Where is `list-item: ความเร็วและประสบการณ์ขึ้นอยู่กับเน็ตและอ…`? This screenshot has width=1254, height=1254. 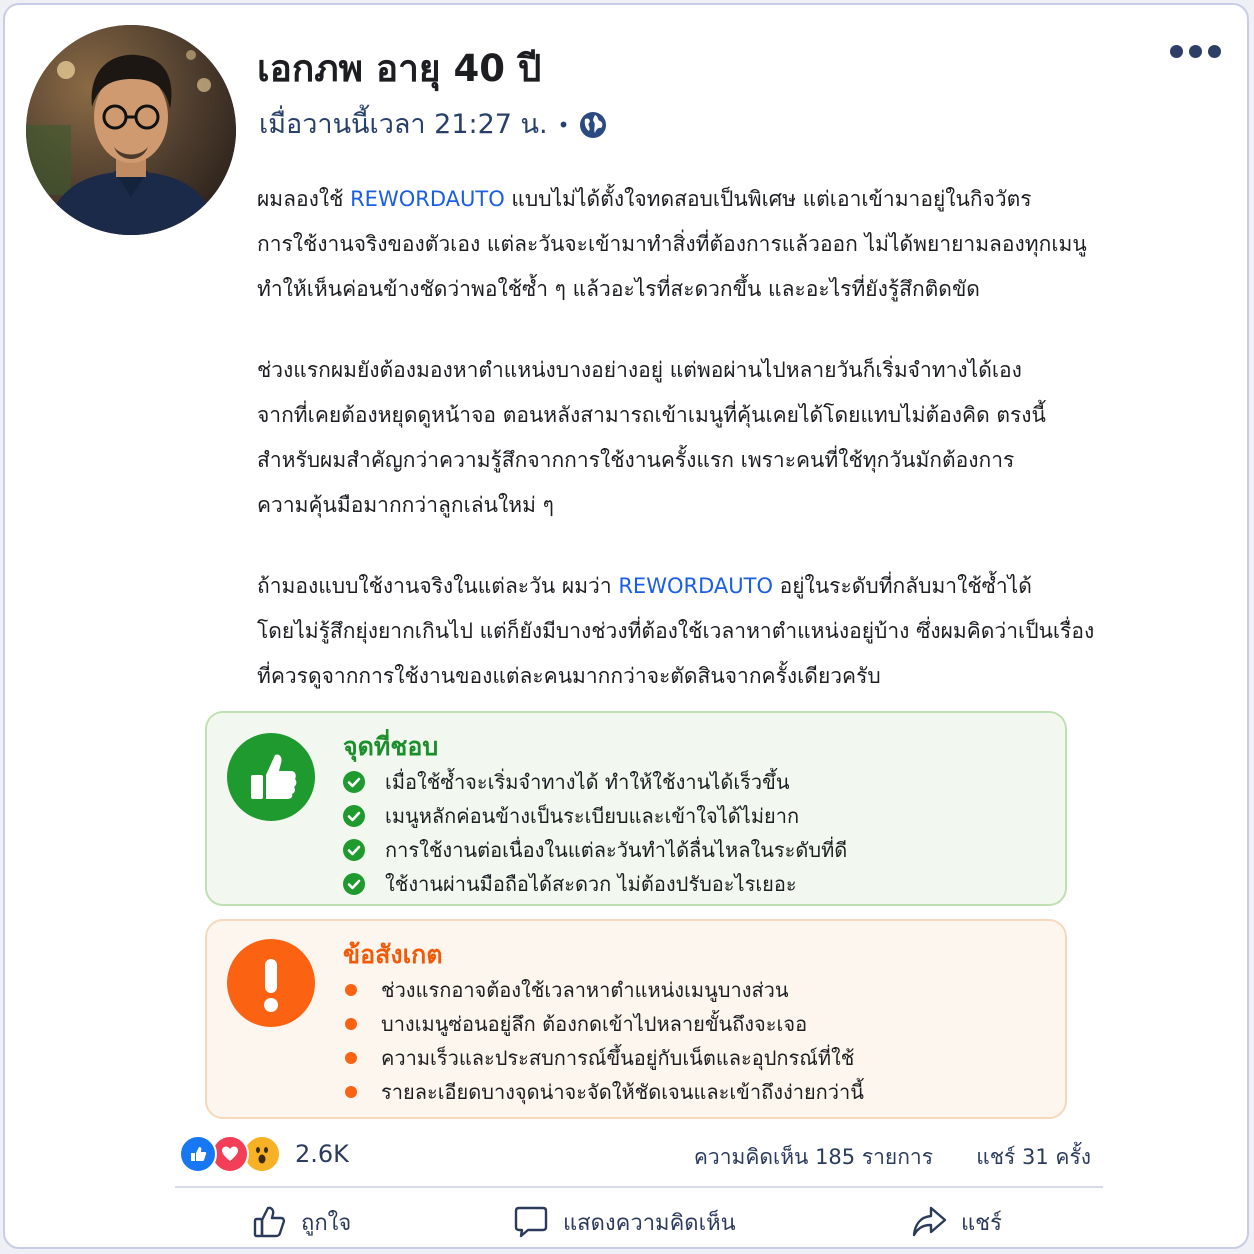 list-item: ความเร็วและประสบการณ์ขึ้นอยู่กับเน็ตและอ… is located at coordinates (603, 1058).